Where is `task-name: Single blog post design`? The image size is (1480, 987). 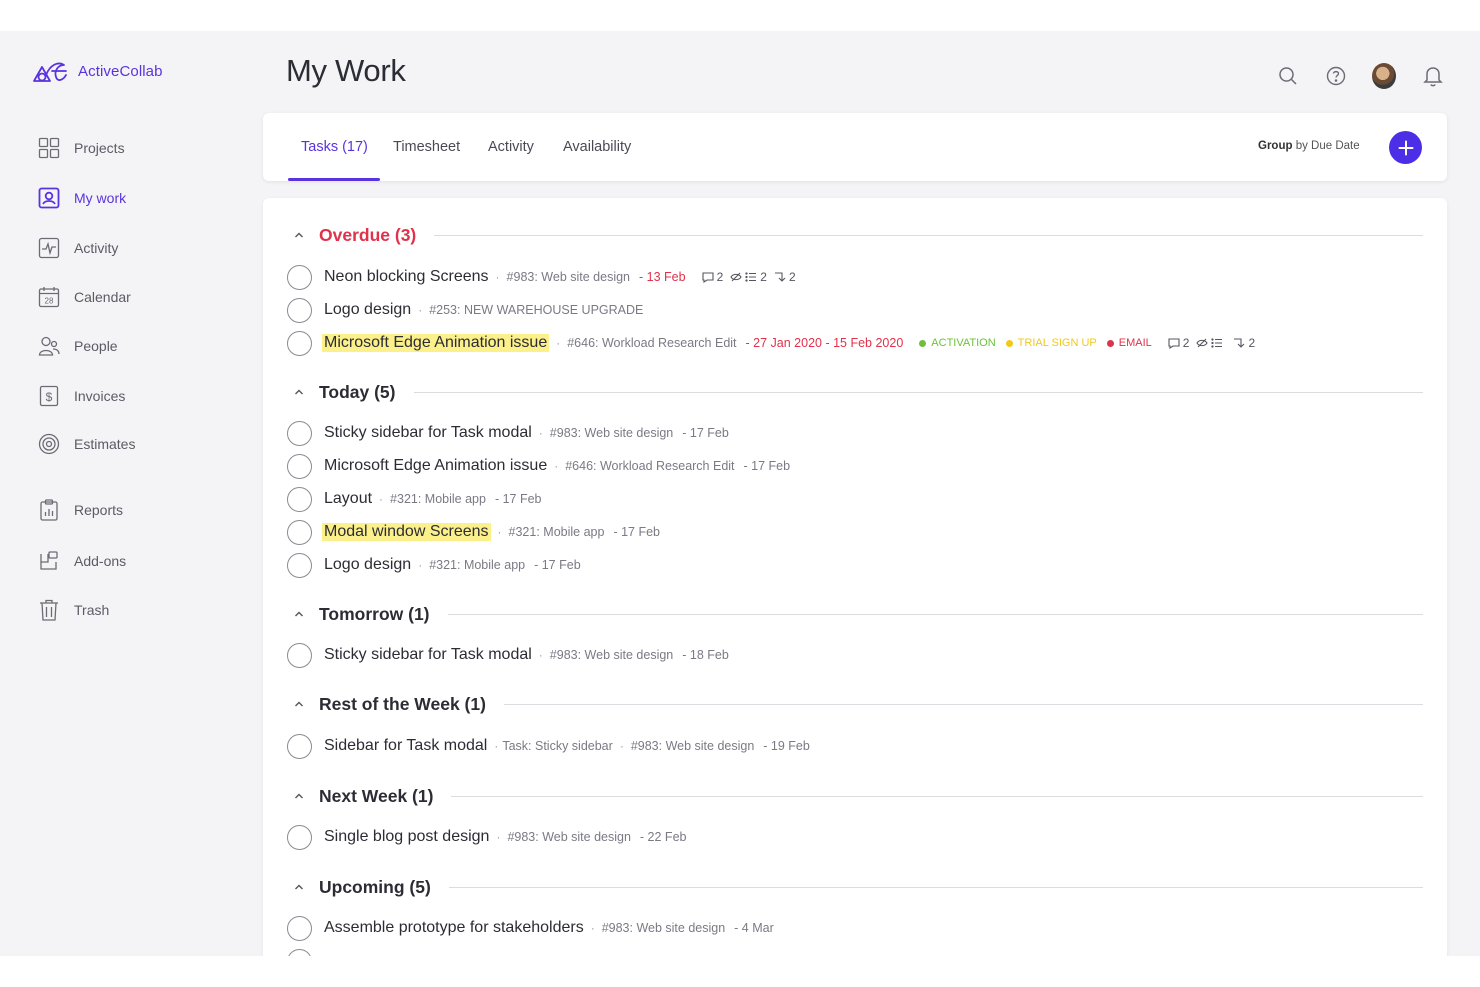
task-name: Single blog post design is located at coordinates (406, 837).